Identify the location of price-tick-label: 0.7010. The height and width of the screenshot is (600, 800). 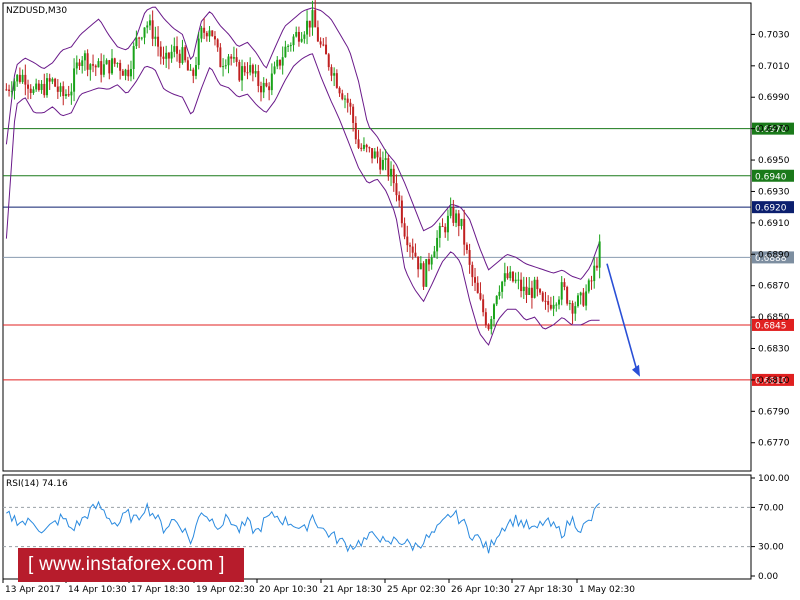
(774, 67).